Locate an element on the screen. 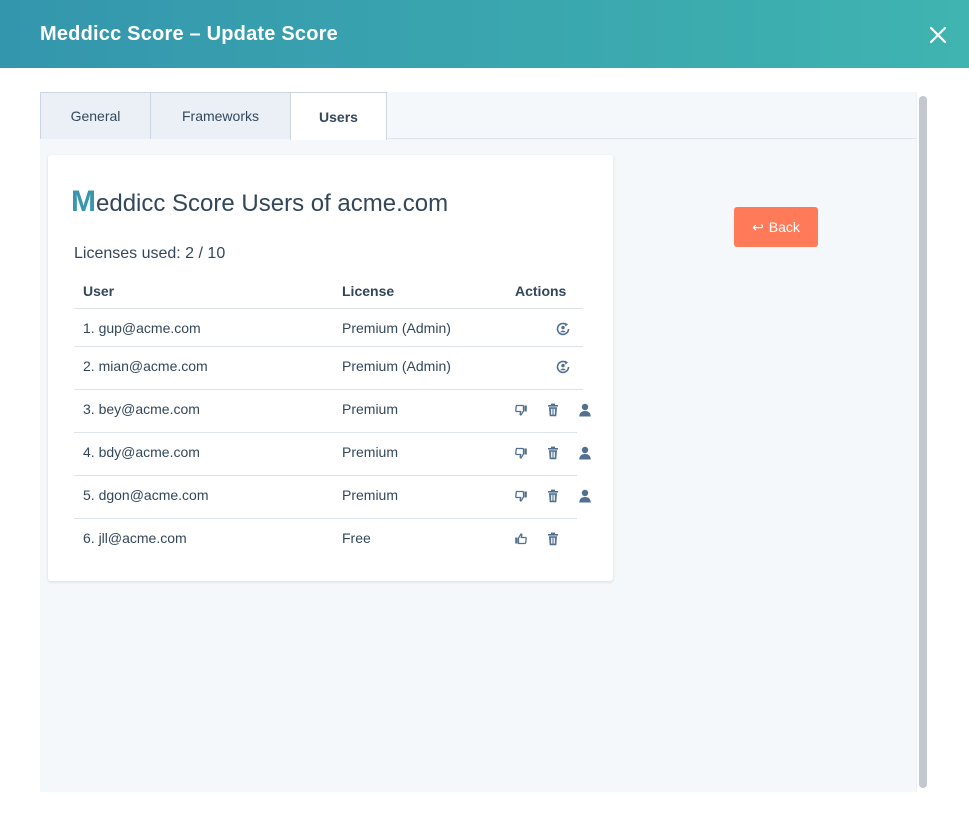  back-button-label: Back is located at coordinates (784, 227).